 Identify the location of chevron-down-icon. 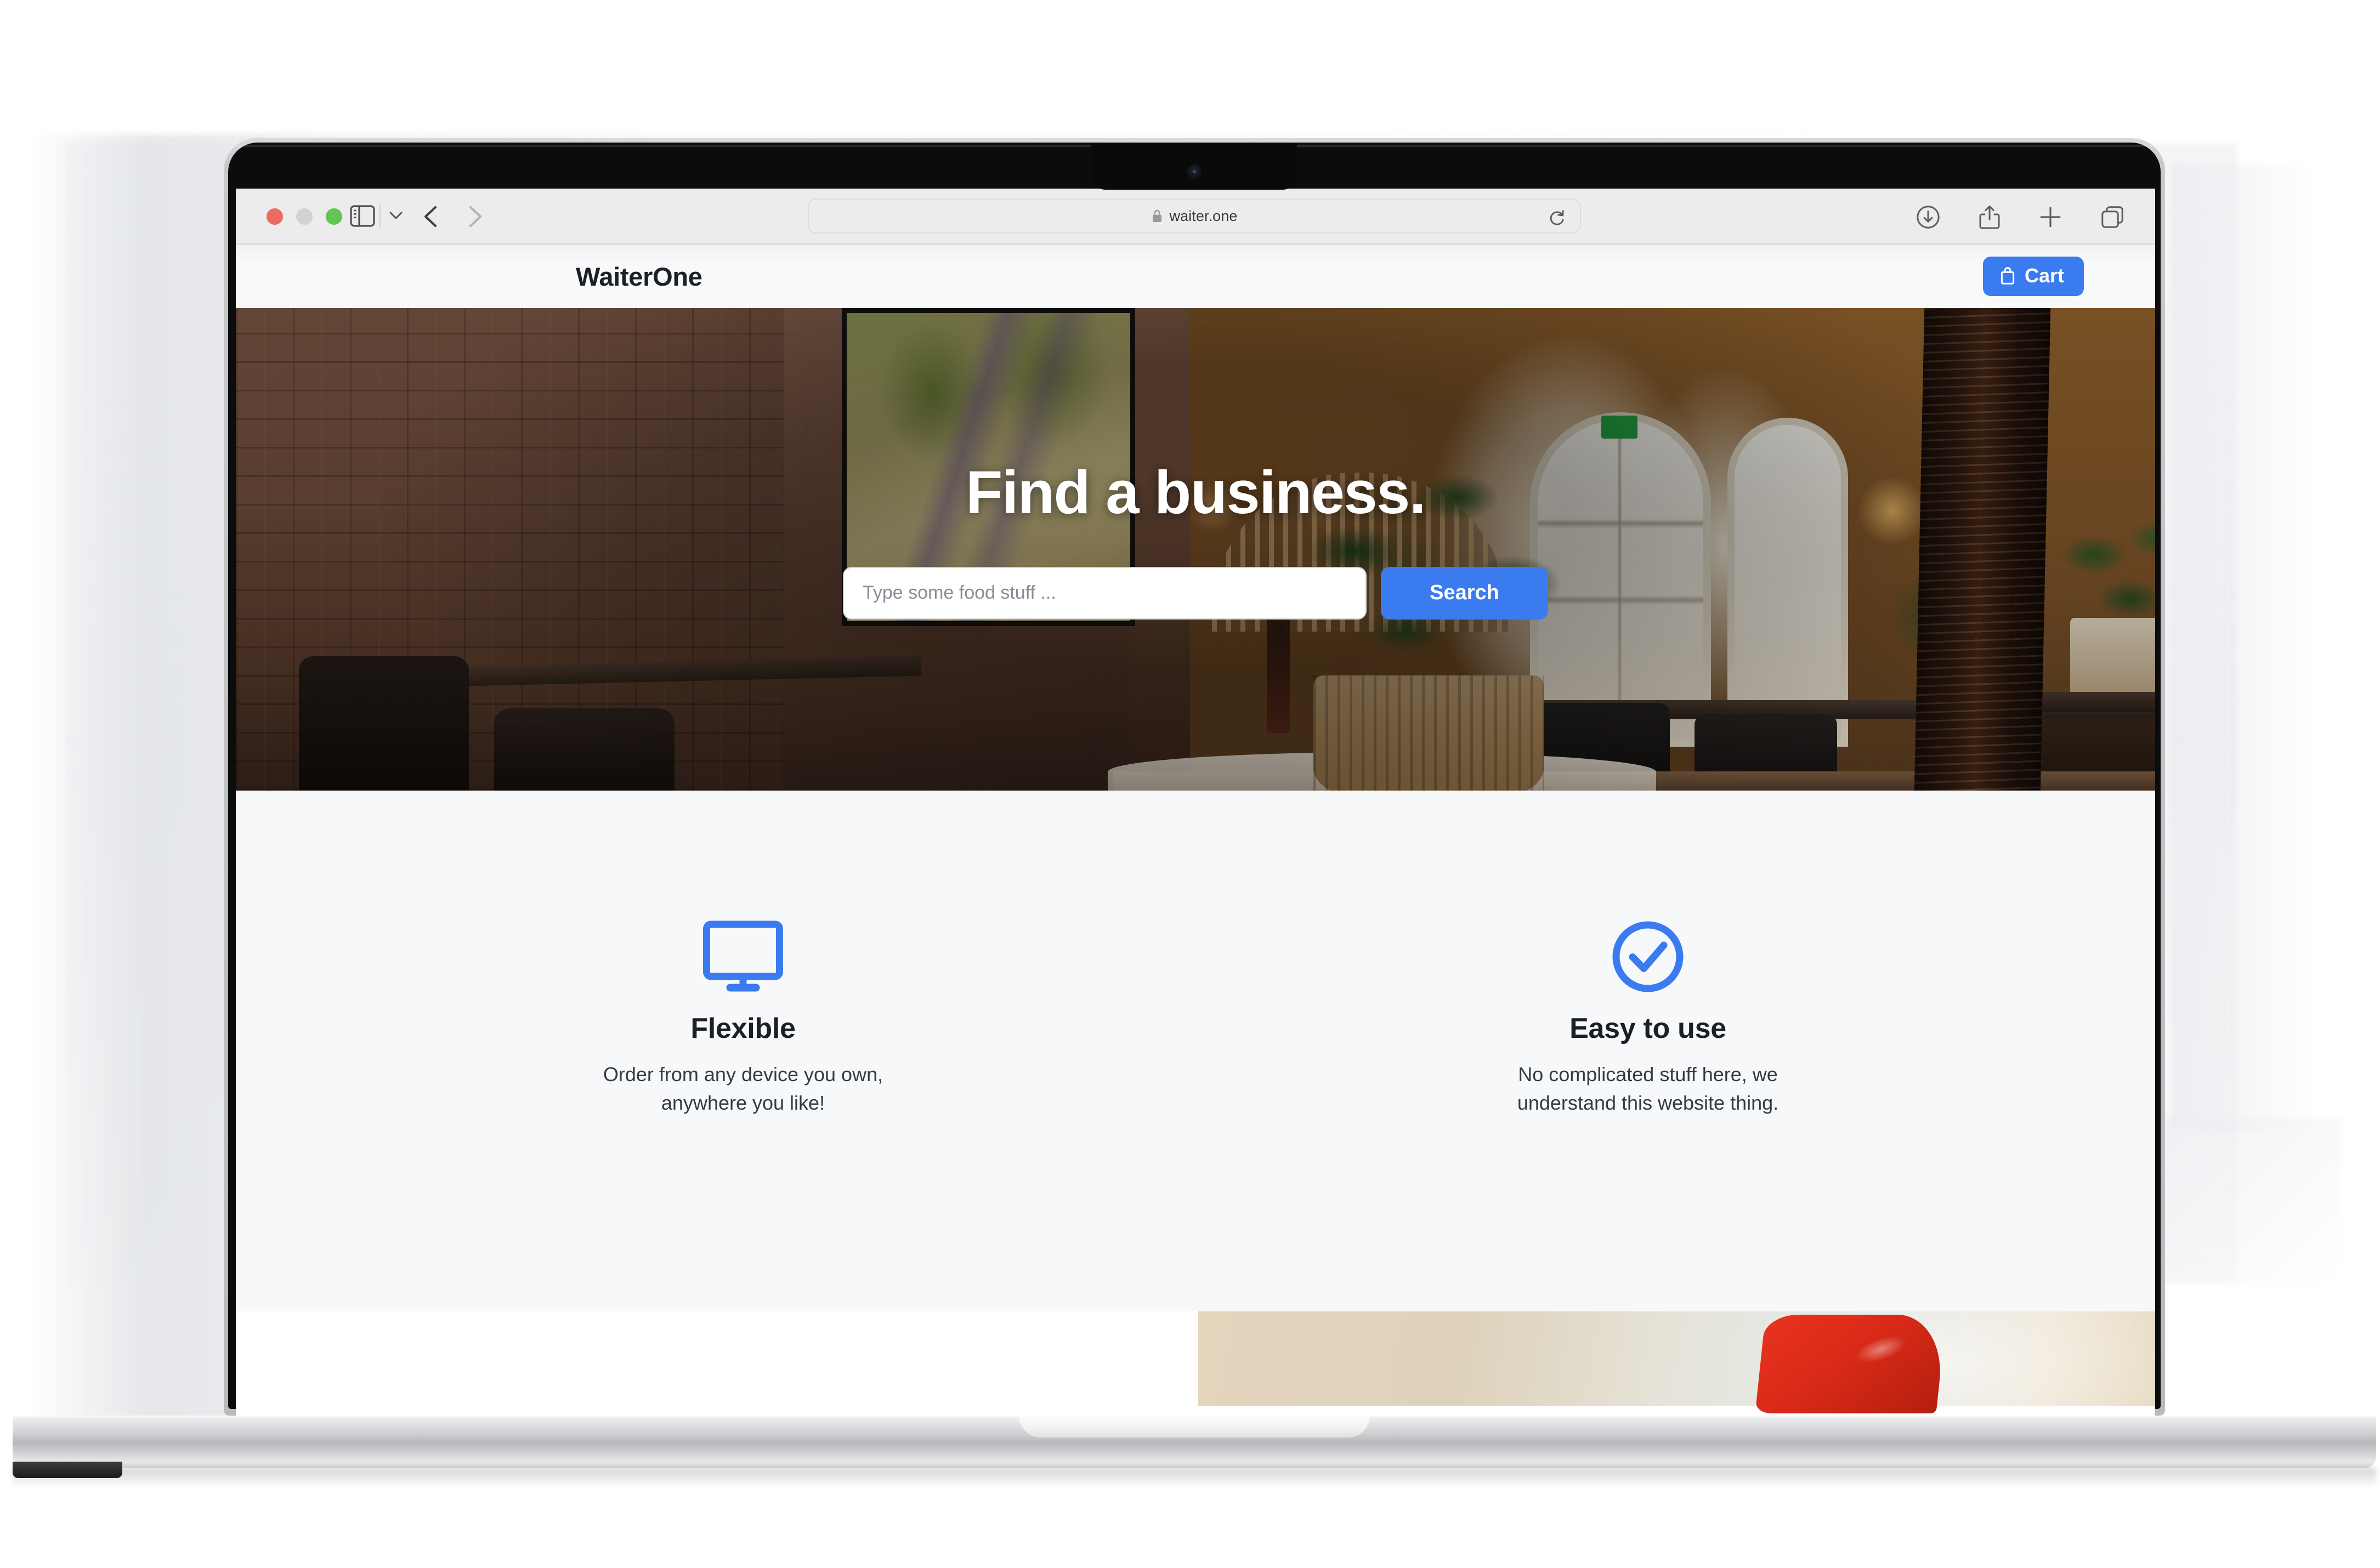
(396, 215).